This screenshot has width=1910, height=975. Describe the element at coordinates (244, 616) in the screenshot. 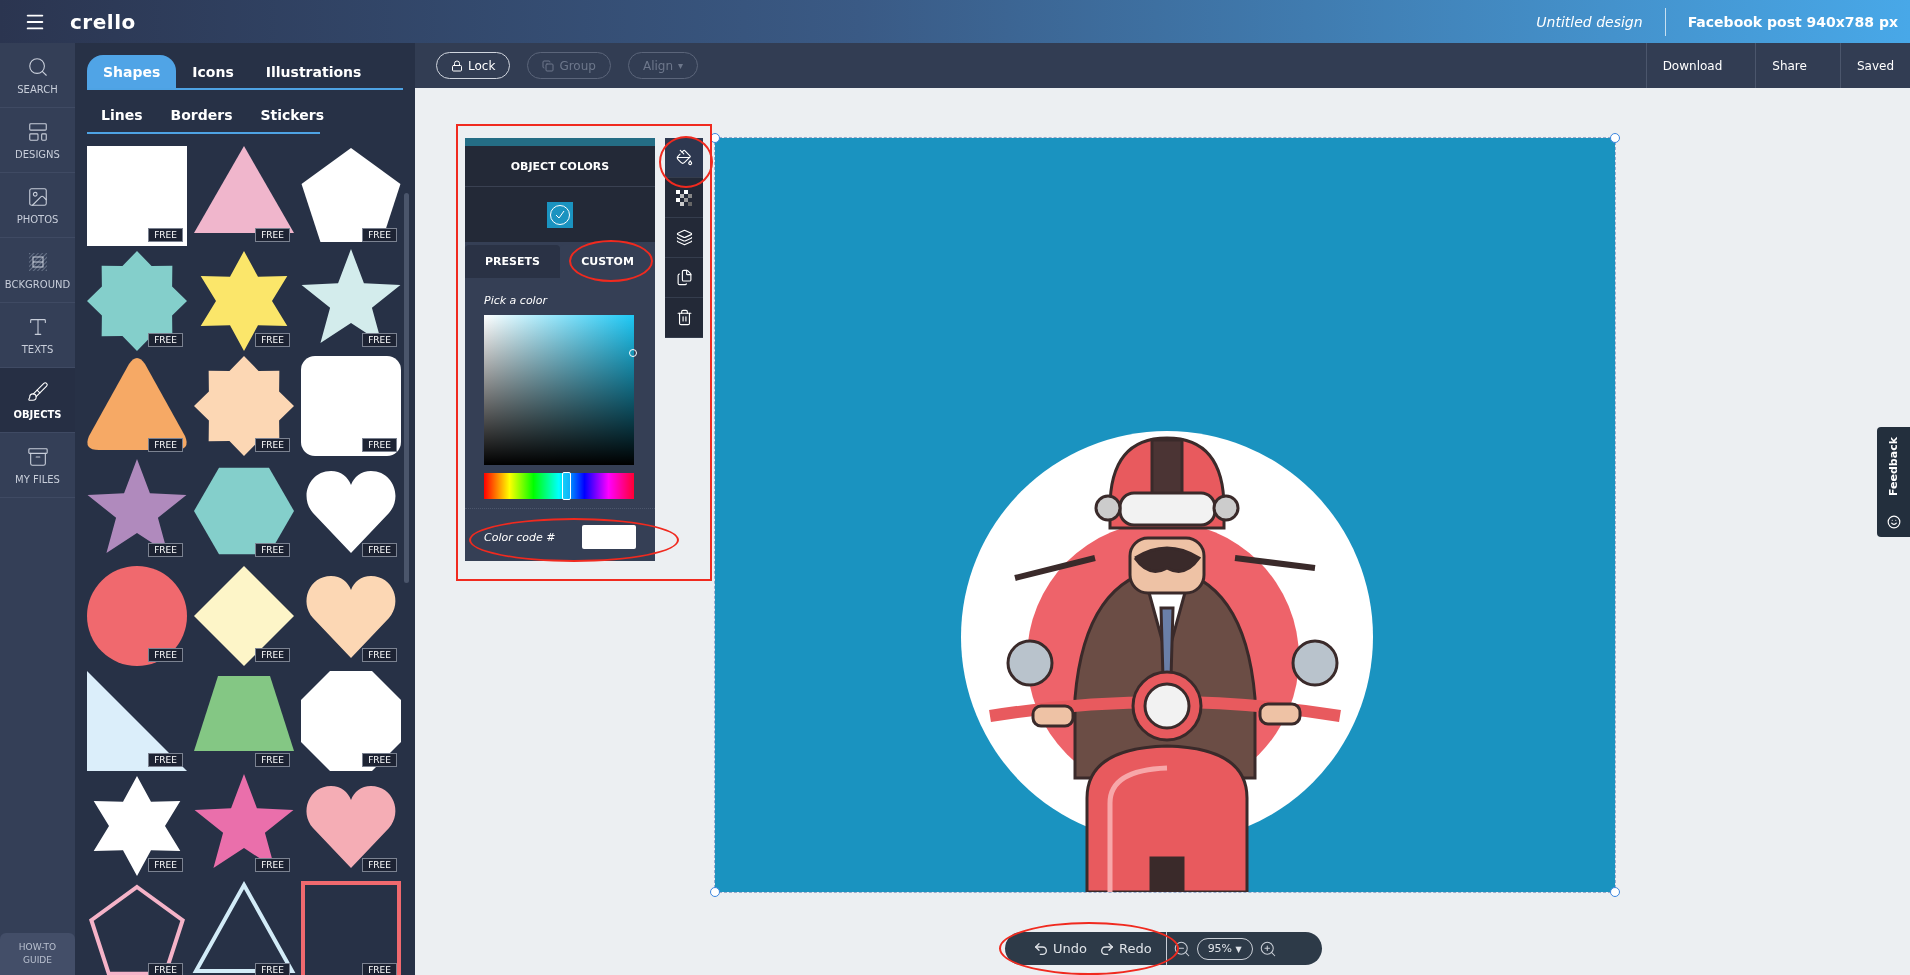

I see `diamond-shape` at that location.